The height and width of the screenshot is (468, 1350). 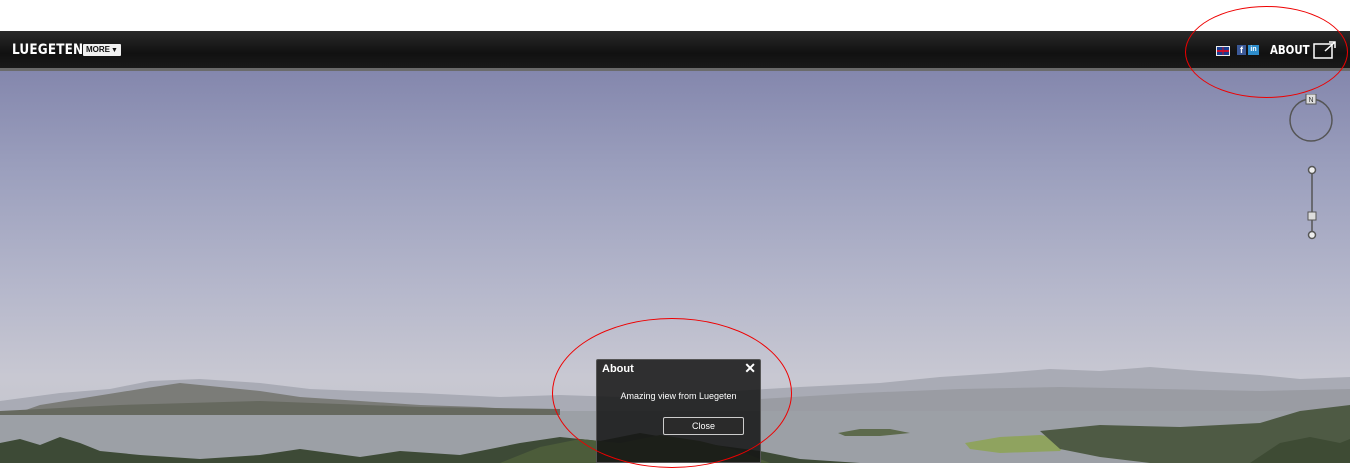 I want to click on more-label: MORE, so click(x=98, y=49).